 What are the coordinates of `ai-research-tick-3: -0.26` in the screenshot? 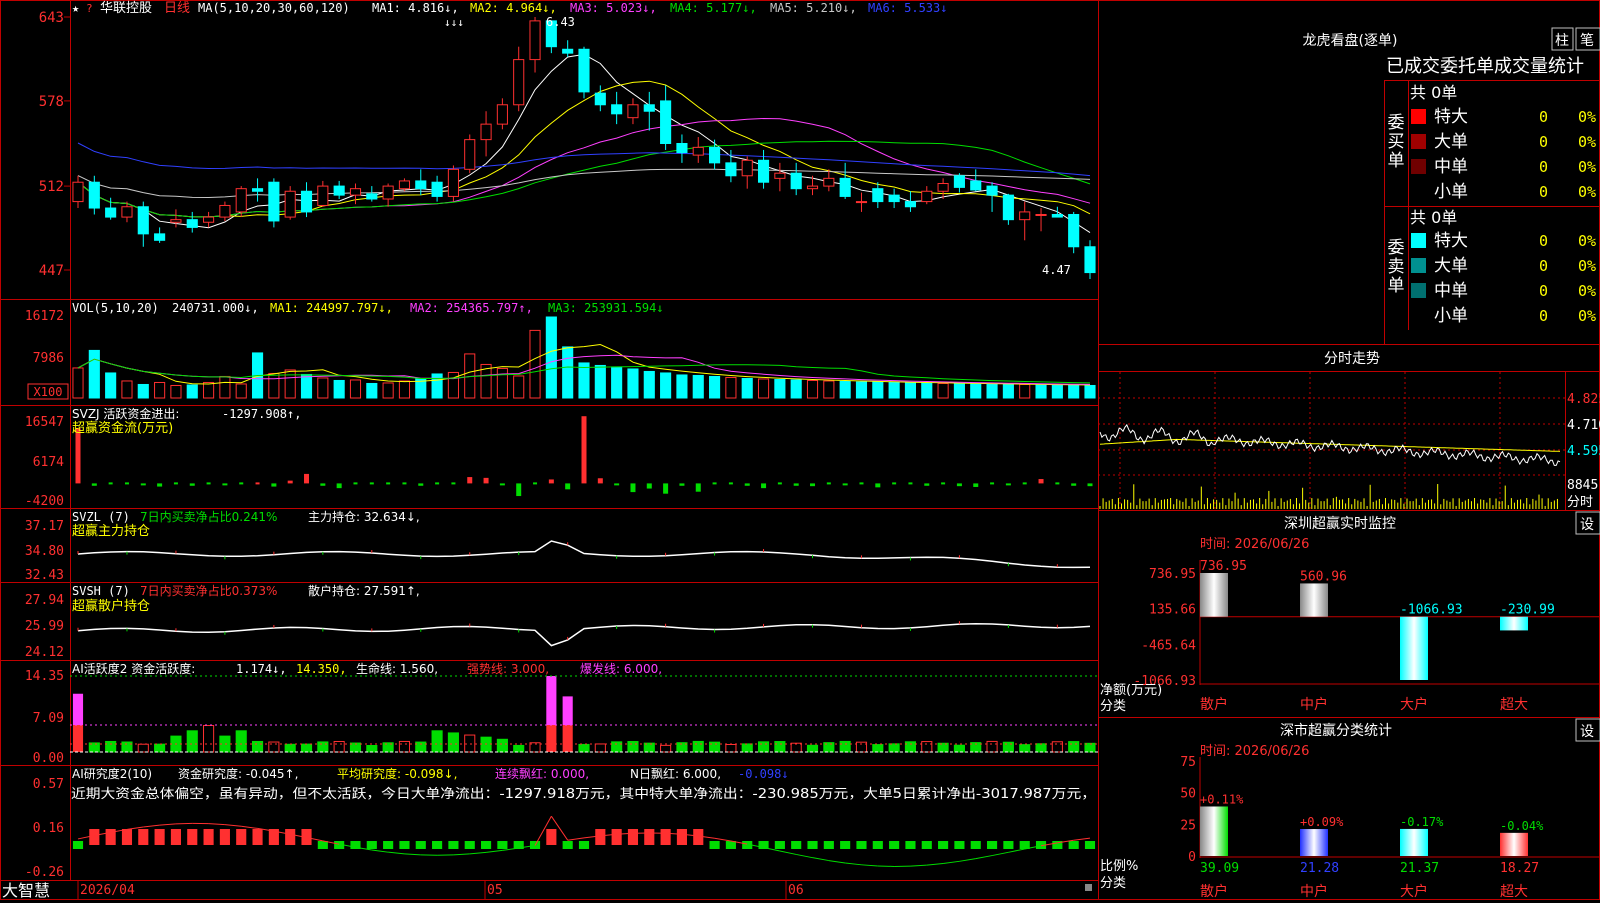 It's located at (44, 872).